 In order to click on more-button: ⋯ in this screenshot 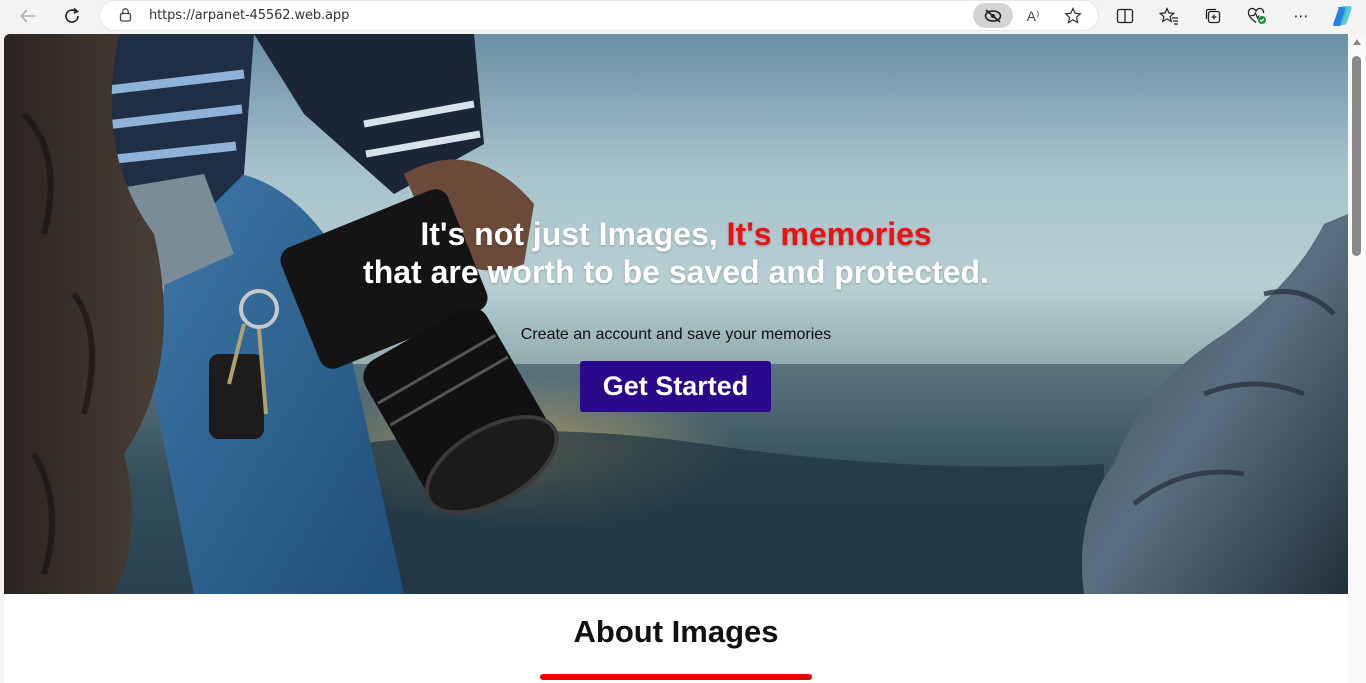, I will do `click(1301, 16)`.